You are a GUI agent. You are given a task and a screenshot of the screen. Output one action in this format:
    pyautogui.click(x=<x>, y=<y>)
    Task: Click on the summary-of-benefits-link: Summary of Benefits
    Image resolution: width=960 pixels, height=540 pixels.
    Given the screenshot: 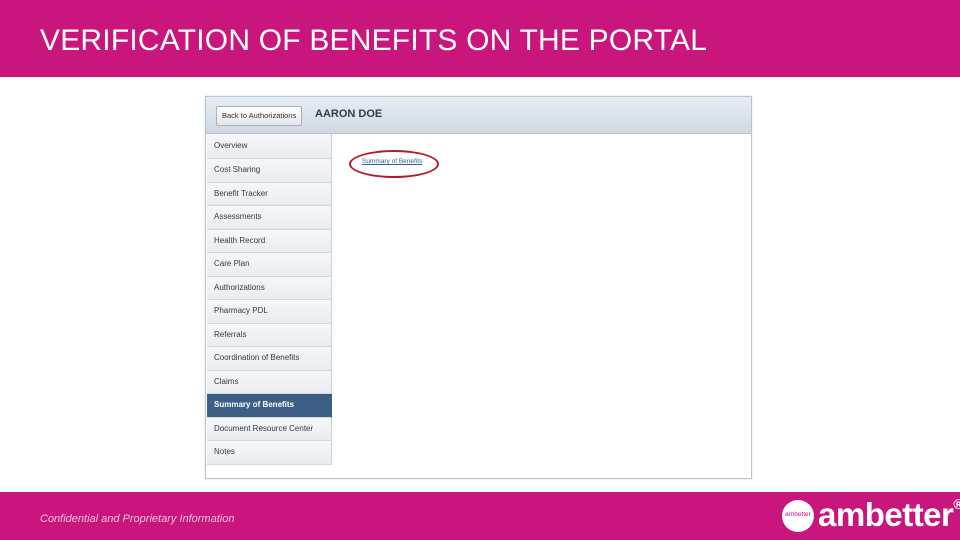 What is the action you would take?
    pyautogui.click(x=392, y=161)
    